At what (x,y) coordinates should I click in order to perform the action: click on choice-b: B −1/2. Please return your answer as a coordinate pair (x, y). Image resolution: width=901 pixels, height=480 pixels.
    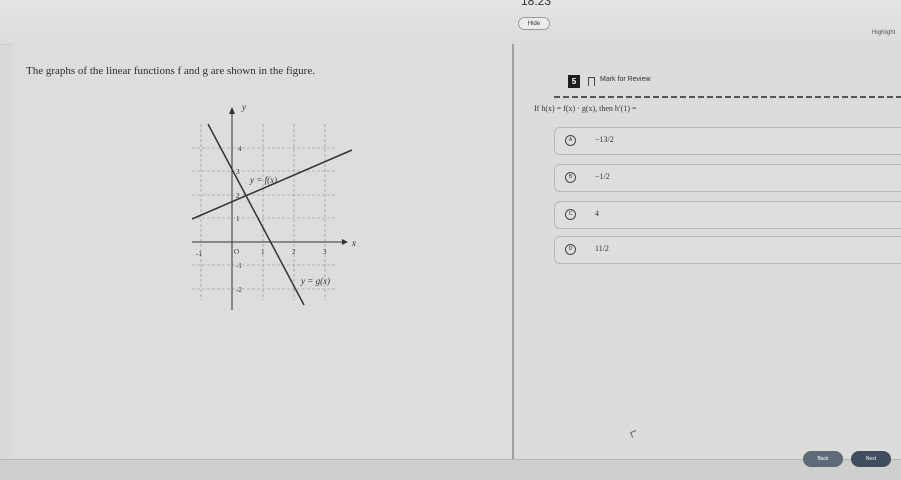
    Looking at the image, I should click on (727, 178).